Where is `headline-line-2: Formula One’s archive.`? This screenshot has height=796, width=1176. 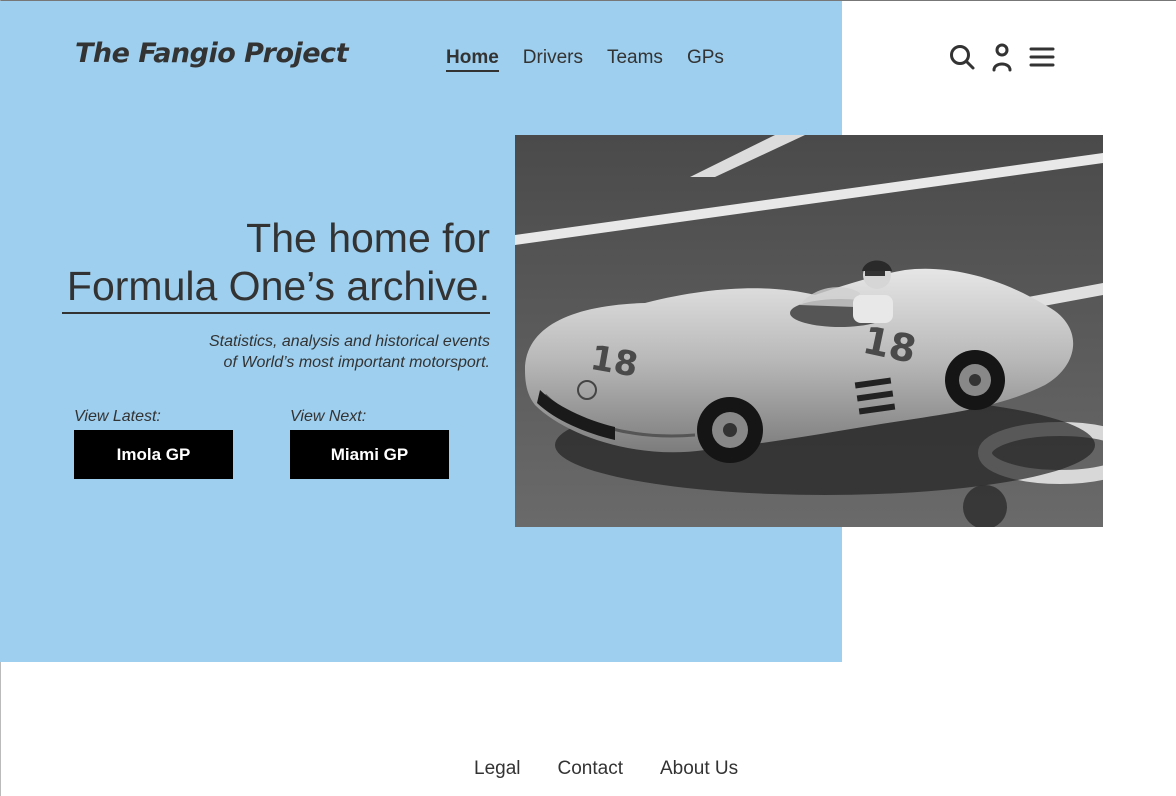
headline-line-2: Formula One’s archive. is located at coordinates (278, 286).